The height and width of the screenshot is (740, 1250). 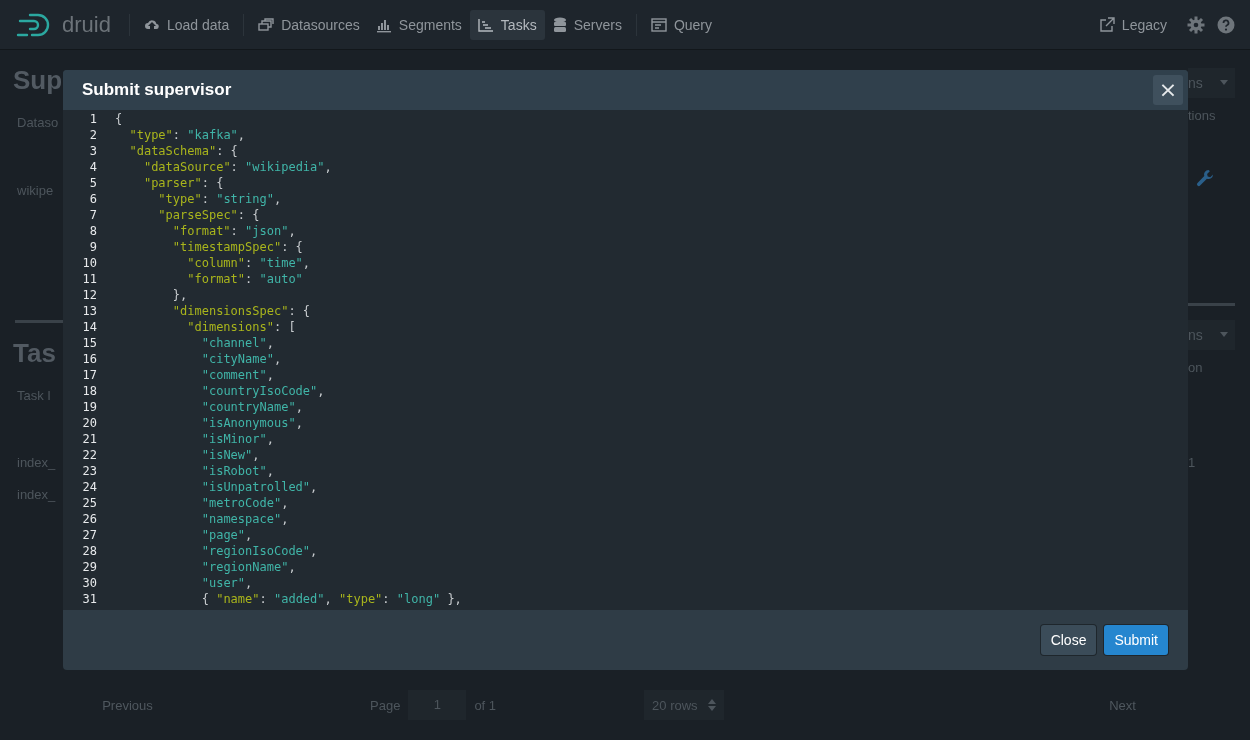 I want to click on code-line: "dimensions": [, so click(x=241, y=327).